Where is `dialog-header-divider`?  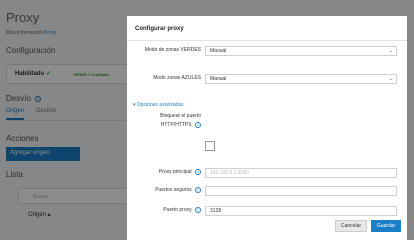 dialog-header-divider is located at coordinates (267, 40).